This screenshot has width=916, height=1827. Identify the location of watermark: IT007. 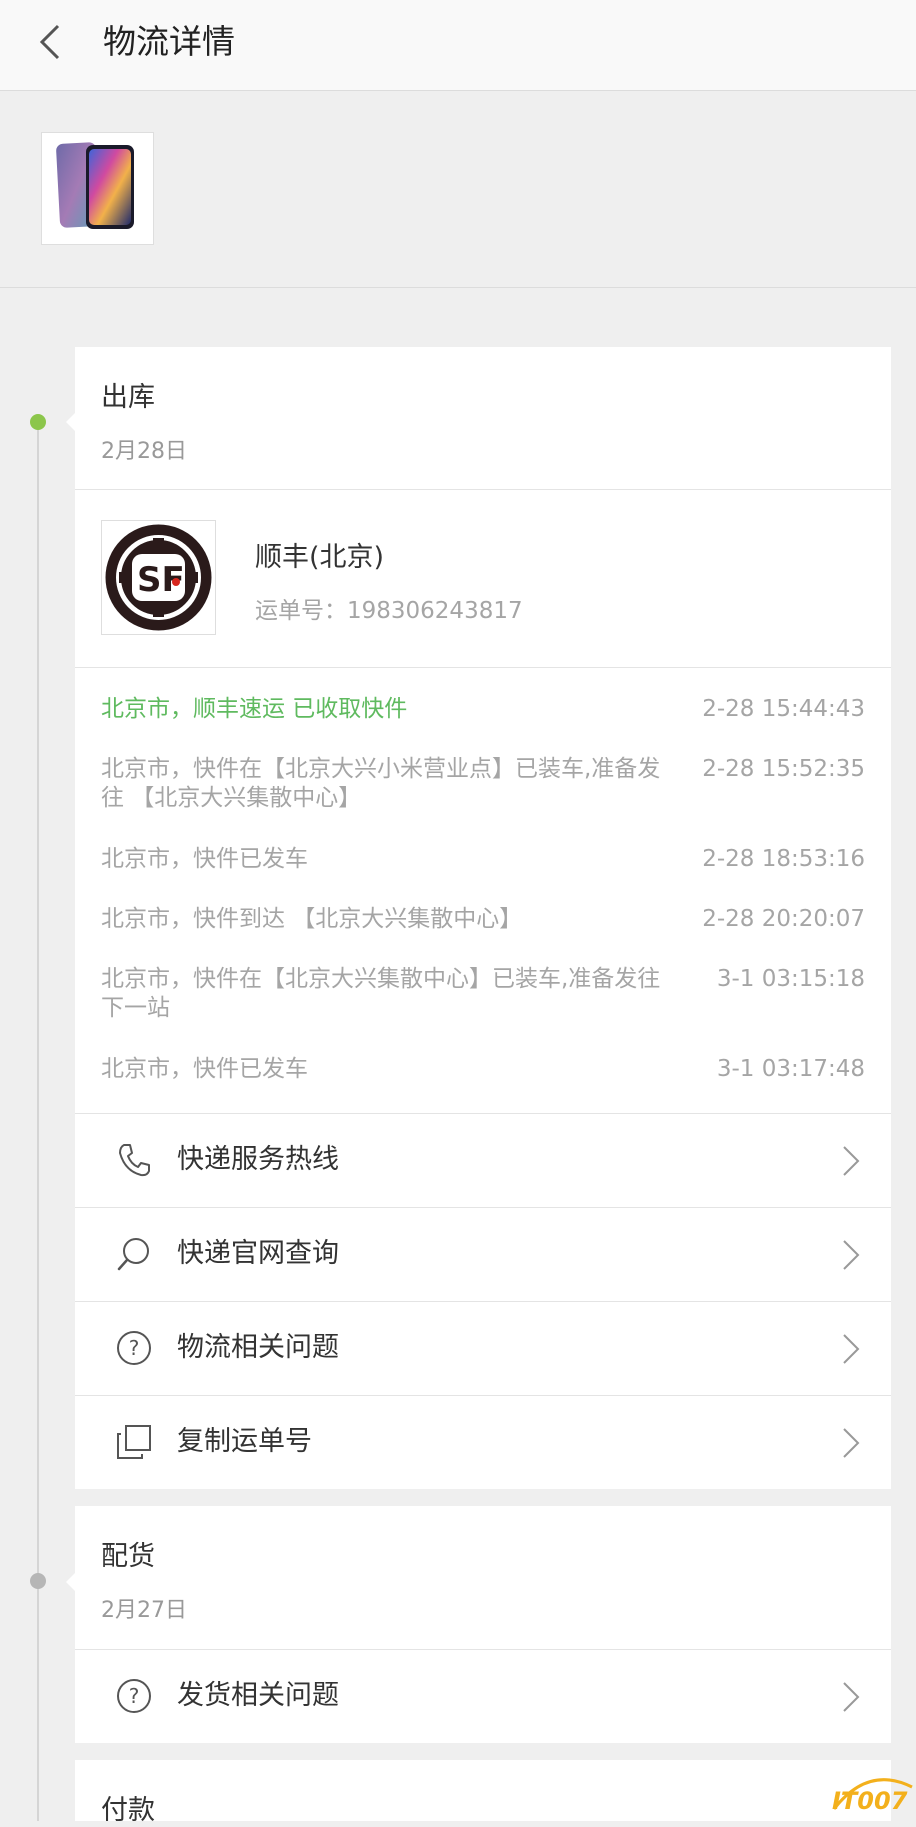
(872, 1795).